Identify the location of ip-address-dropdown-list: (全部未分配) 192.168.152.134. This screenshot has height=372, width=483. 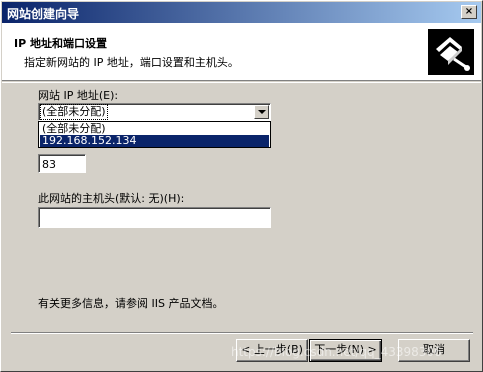
(154, 134).